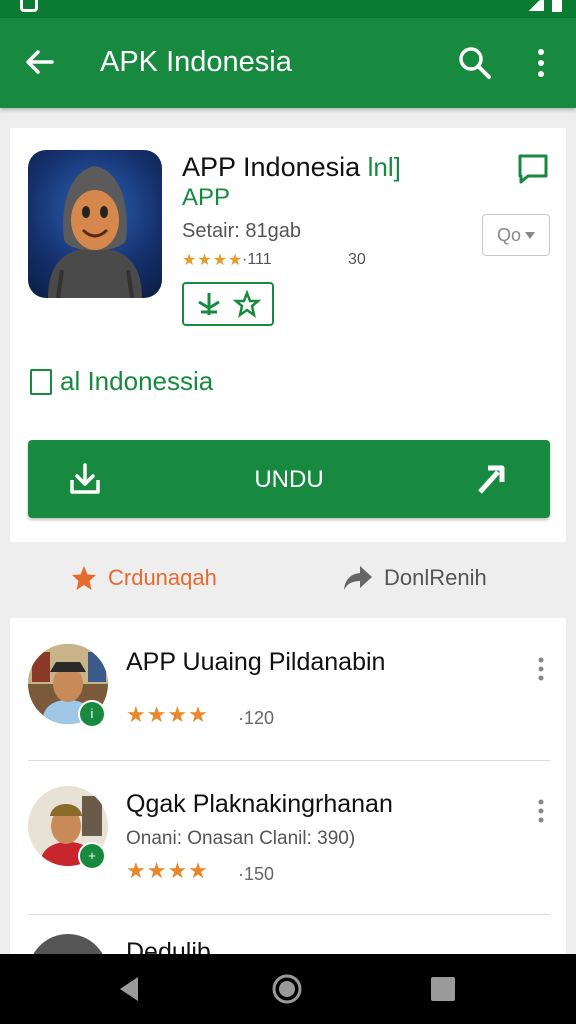  Describe the element at coordinates (288, 9) in the screenshot. I see `status-bar` at that location.